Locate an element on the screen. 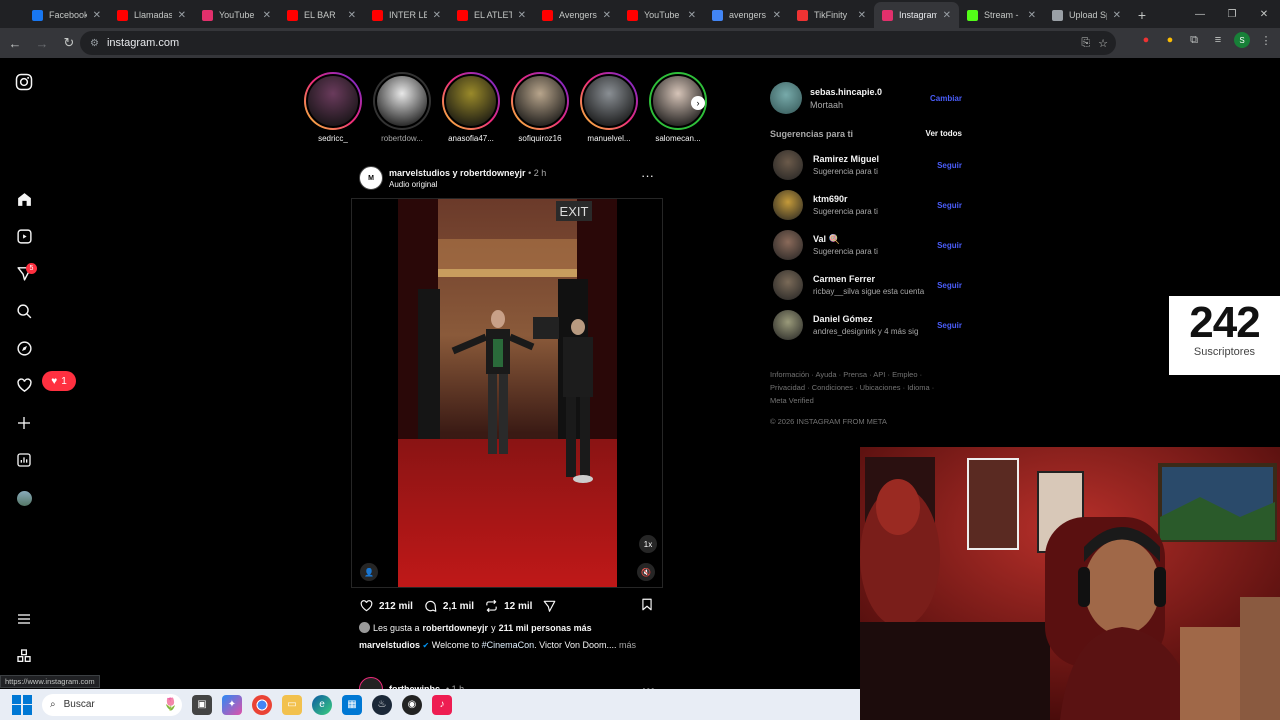  instagram-logo-icon is located at coordinates (24, 82).